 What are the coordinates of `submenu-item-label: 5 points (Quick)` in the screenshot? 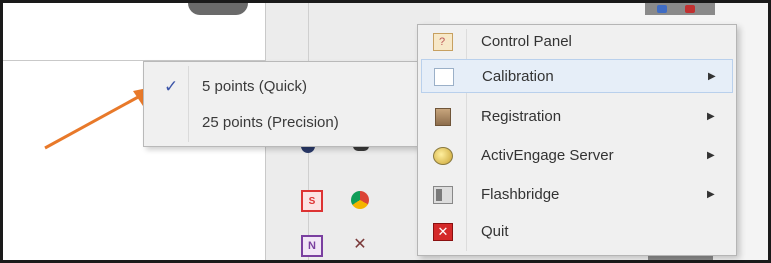 It's located at (255, 86).